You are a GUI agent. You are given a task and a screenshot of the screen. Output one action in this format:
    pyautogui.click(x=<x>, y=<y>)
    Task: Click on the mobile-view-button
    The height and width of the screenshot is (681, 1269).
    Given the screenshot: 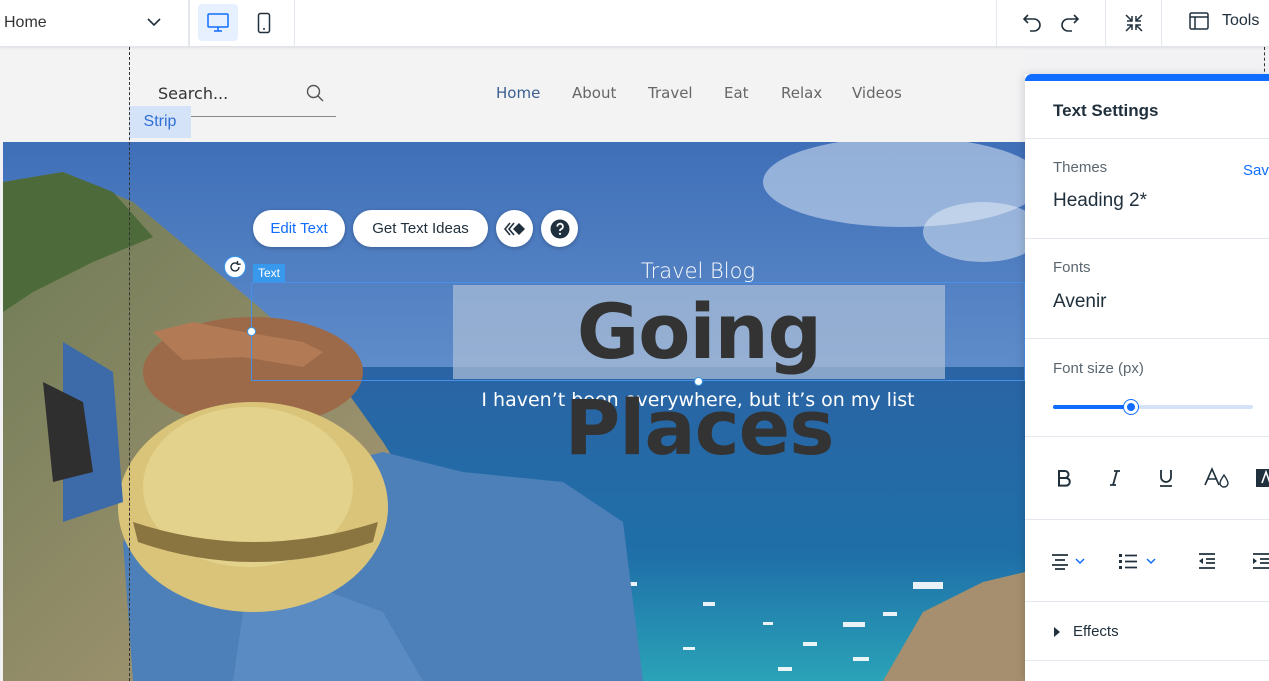 What is the action you would take?
    pyautogui.click(x=264, y=22)
    